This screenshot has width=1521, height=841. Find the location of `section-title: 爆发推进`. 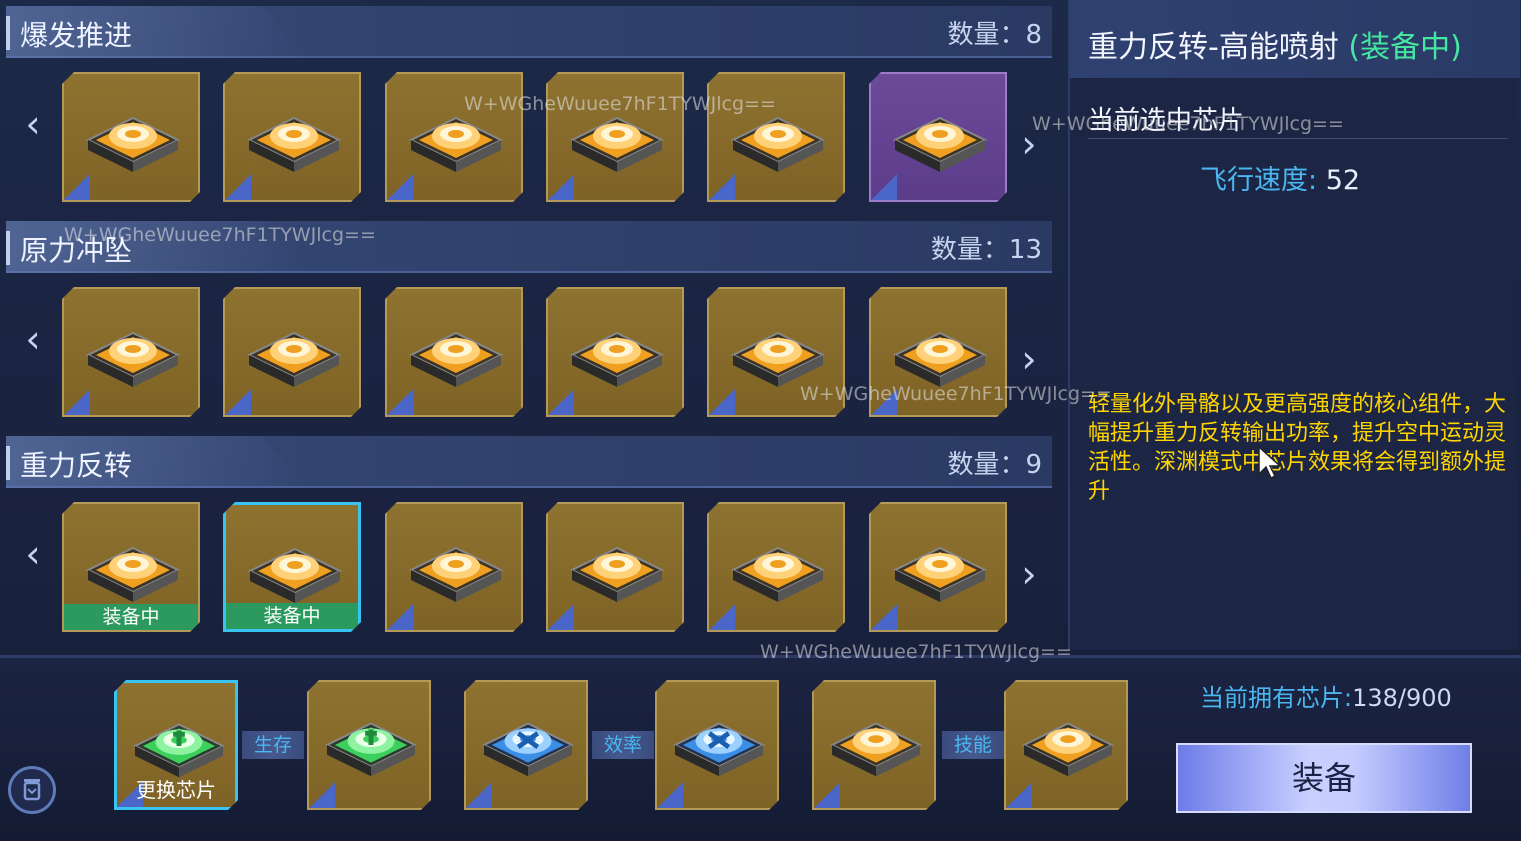

section-title: 爆发推进 is located at coordinates (76, 35).